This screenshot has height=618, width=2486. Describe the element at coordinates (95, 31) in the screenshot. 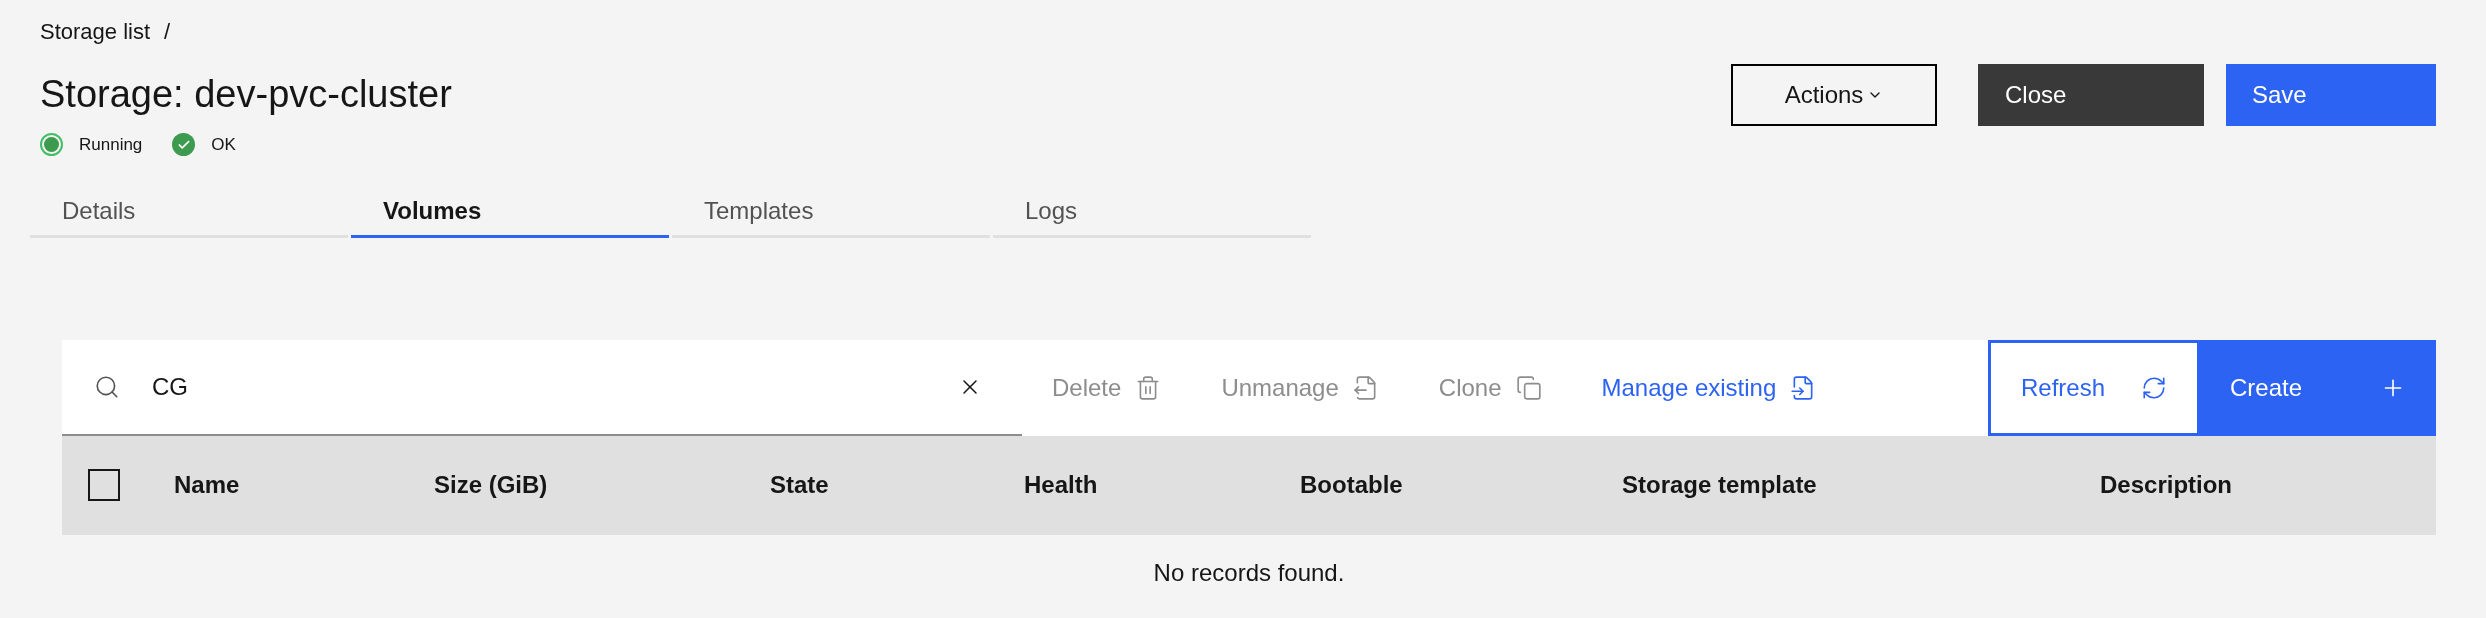

I see `breadcrumb-link: Storage list` at that location.